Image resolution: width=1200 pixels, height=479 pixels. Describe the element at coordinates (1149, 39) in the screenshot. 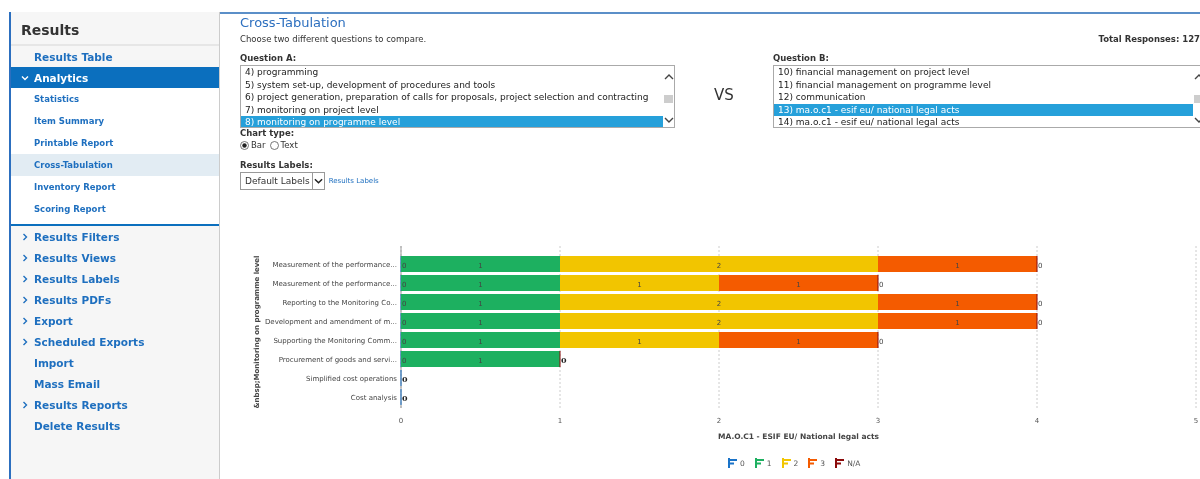

I see `total-responses: Total Responses: 127` at that location.